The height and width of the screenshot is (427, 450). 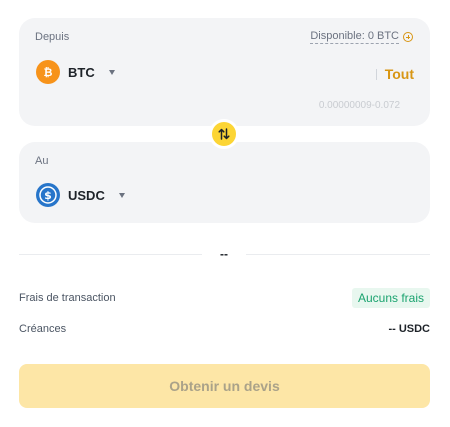 I want to click on exchange-rate: --, so click(x=224, y=254).